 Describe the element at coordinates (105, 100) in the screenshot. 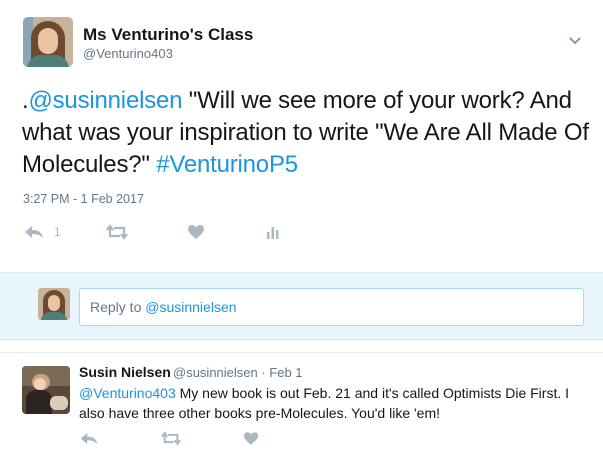

I see `mention-link: @susinnielsen` at that location.